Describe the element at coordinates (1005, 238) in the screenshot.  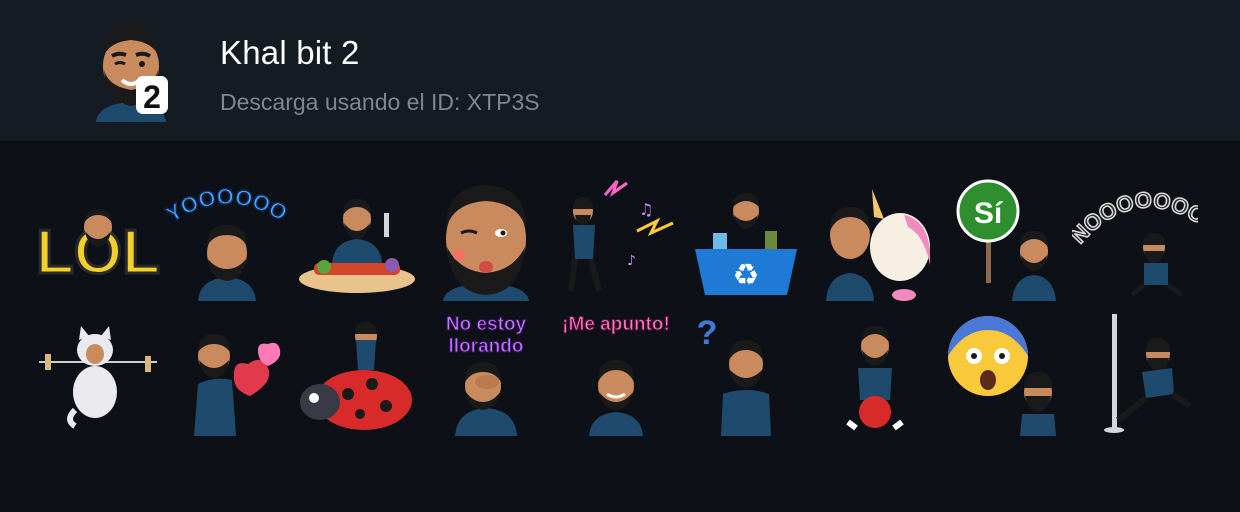
I see `sticker-si-sign: Sí` at that location.